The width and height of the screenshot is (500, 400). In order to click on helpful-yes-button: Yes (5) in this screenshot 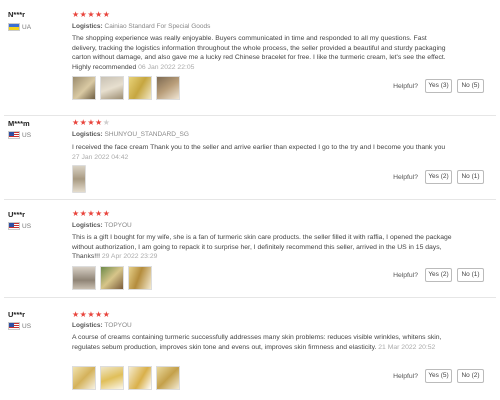, I will do `click(438, 376)`.